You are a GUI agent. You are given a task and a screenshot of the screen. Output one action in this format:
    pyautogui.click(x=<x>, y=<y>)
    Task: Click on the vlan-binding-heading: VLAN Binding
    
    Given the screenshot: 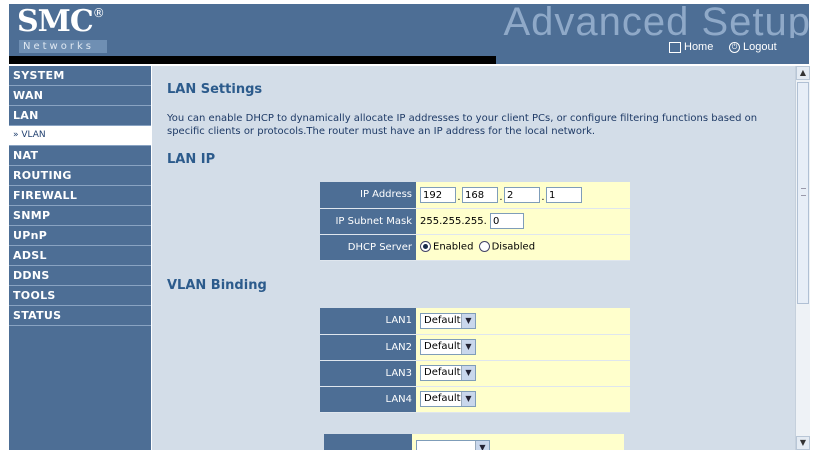 What is the action you would take?
    pyautogui.click(x=217, y=285)
    